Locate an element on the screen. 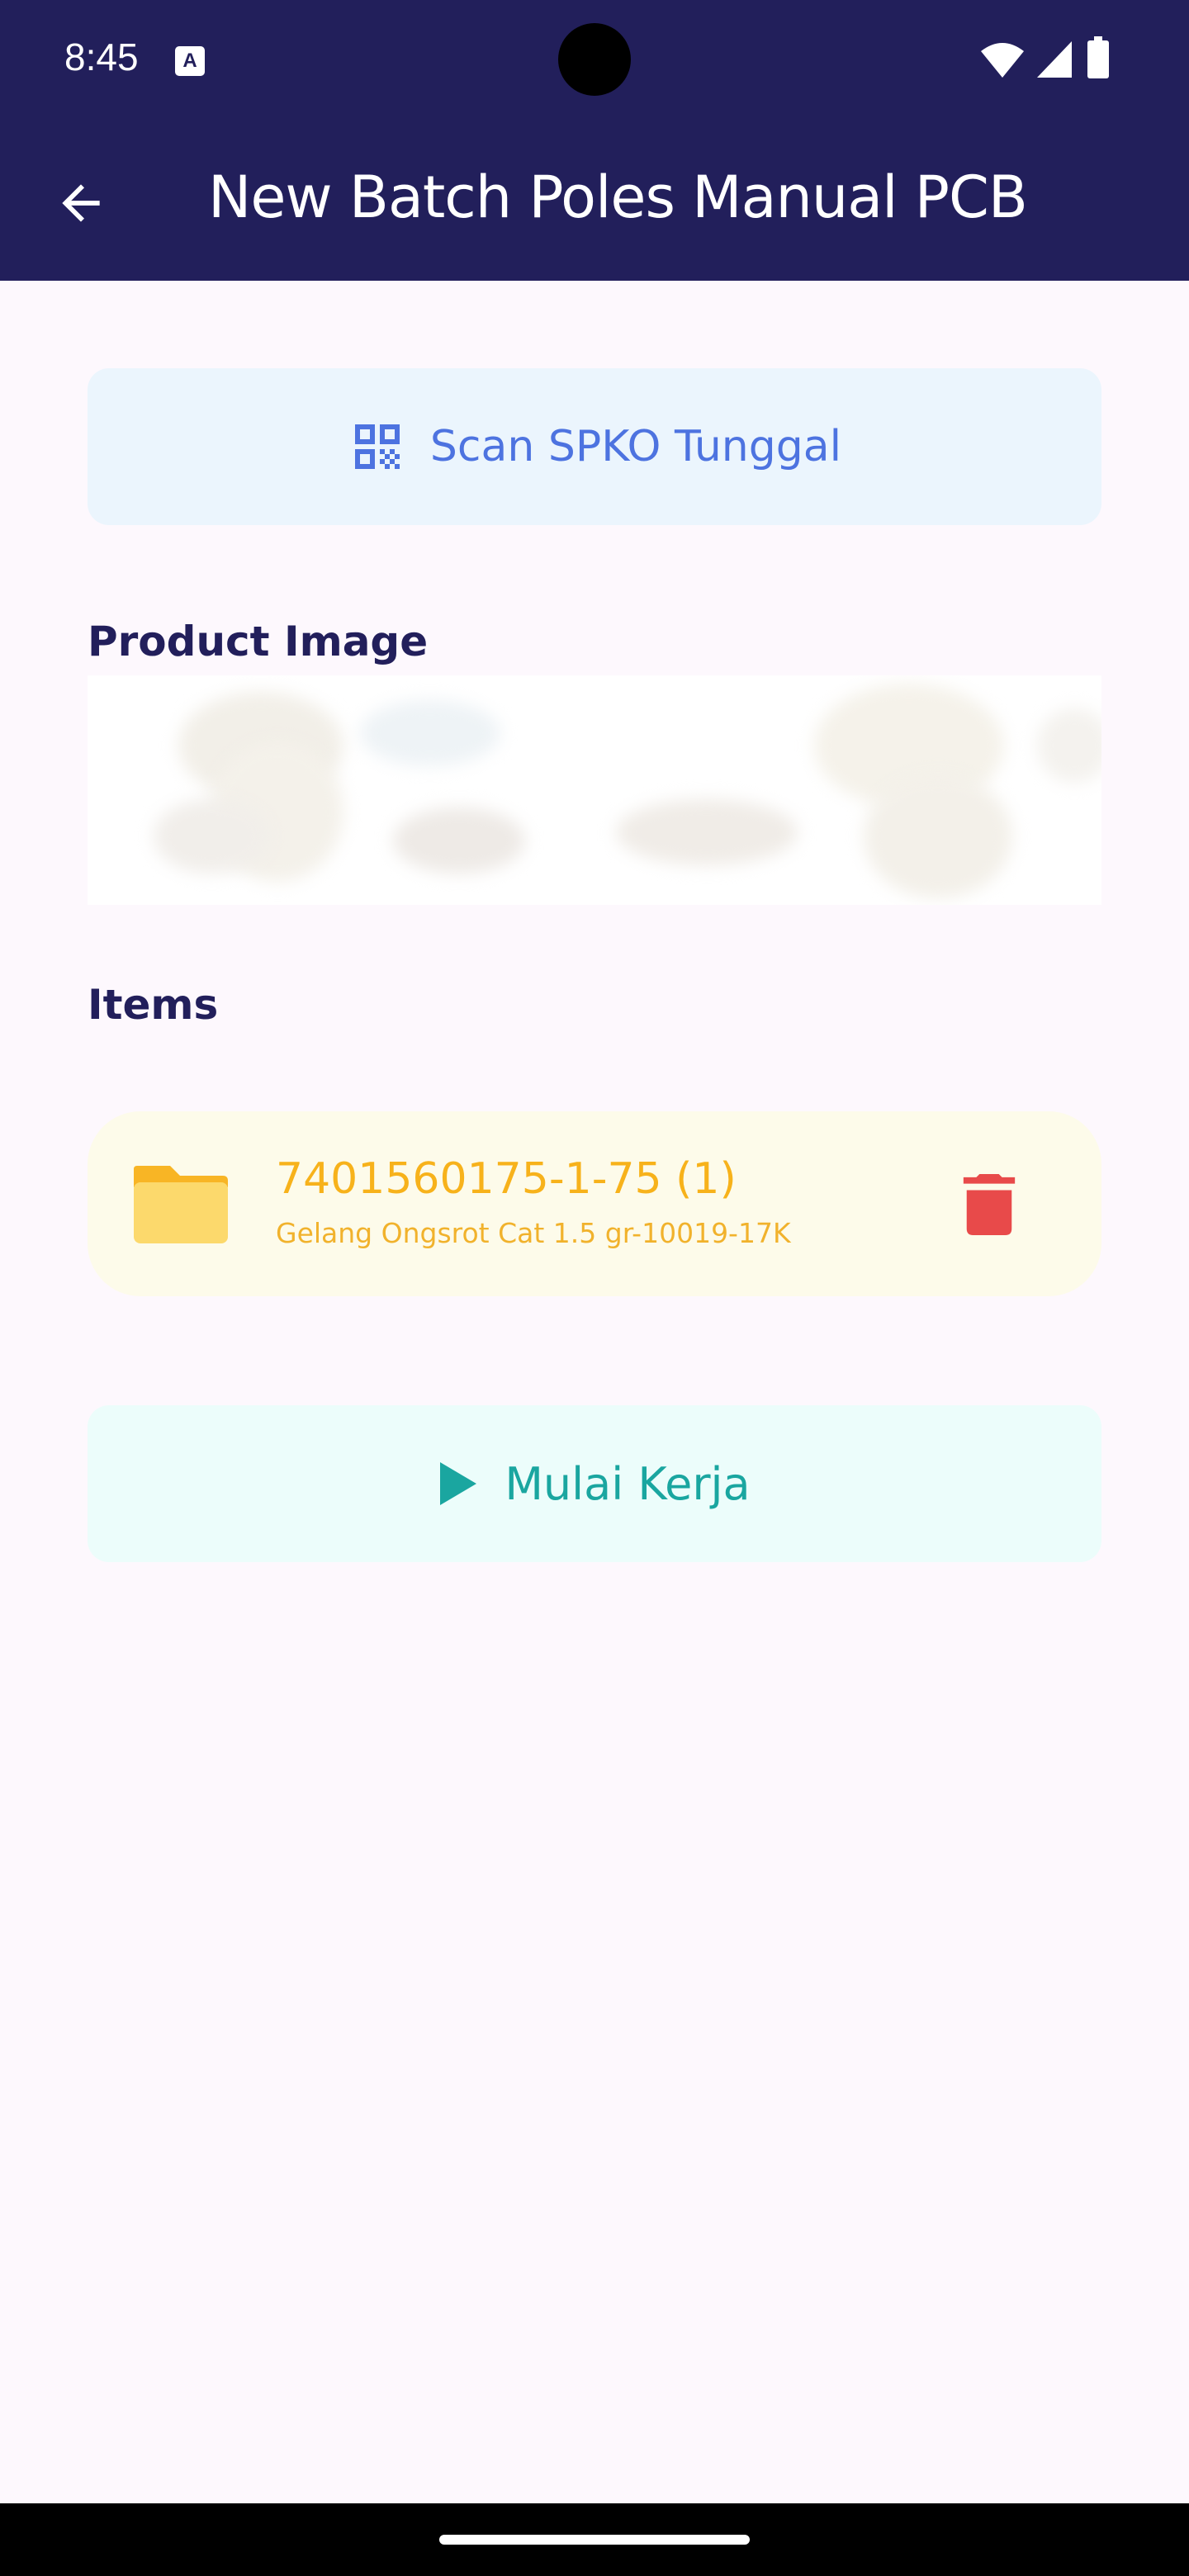  start-work-label: Mulai Kerja is located at coordinates (627, 1483).